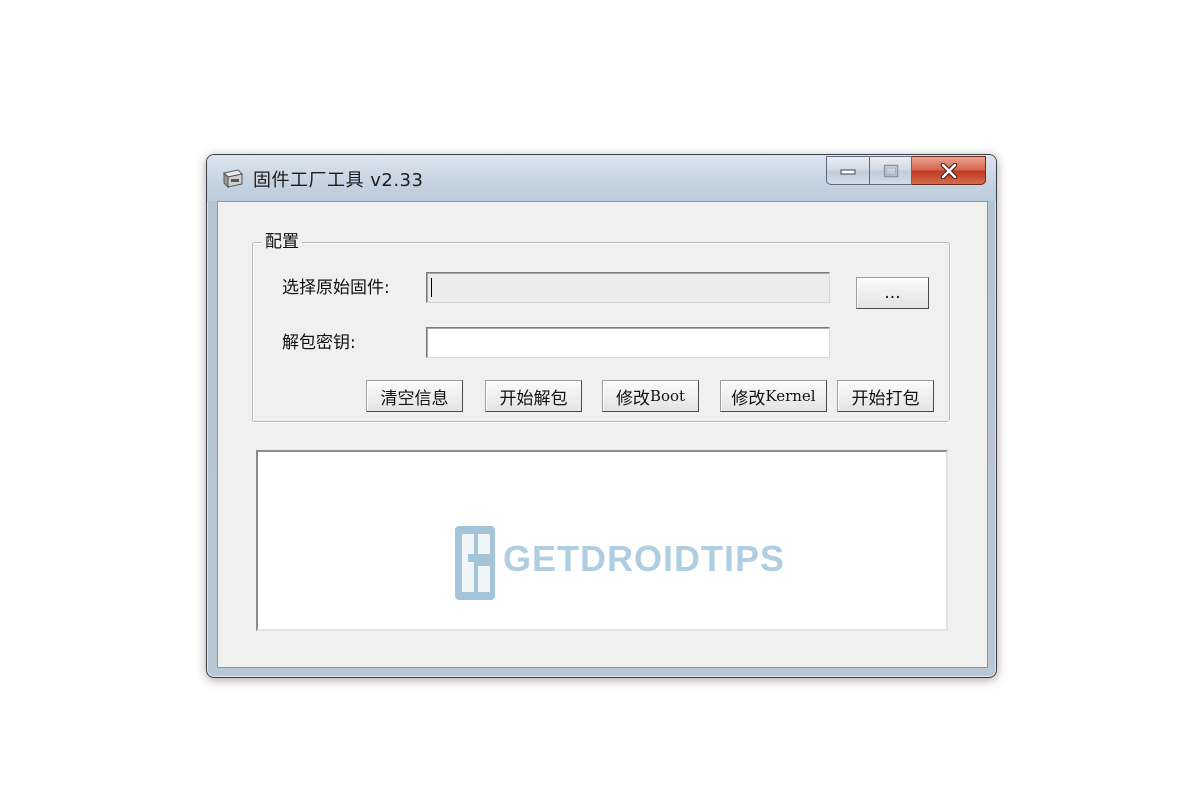  Describe the element at coordinates (601, 178) in the screenshot. I see `title-bar: 固件工厂工具 v2.33` at that location.